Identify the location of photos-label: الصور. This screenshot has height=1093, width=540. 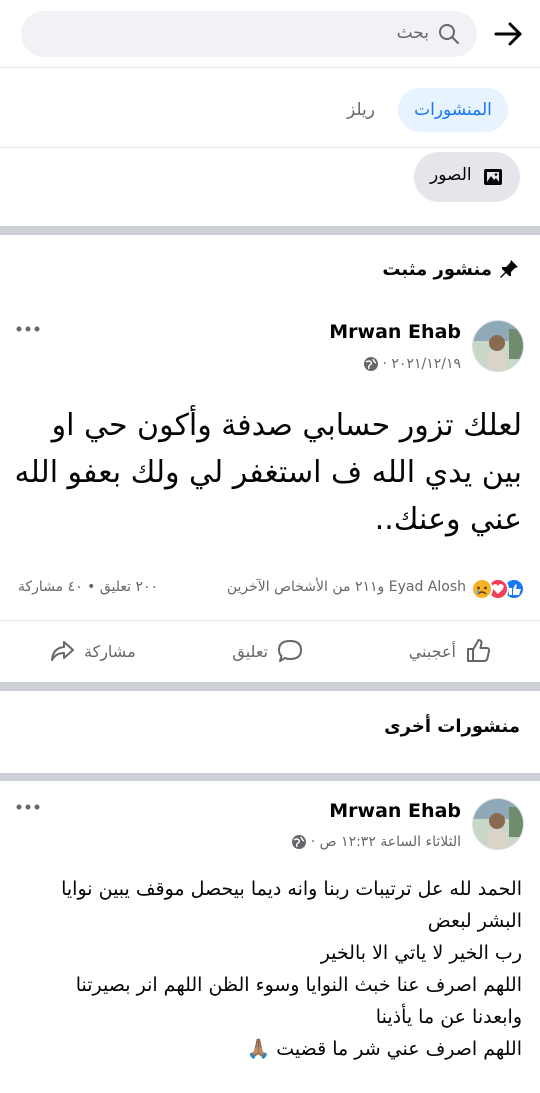
(451, 175).